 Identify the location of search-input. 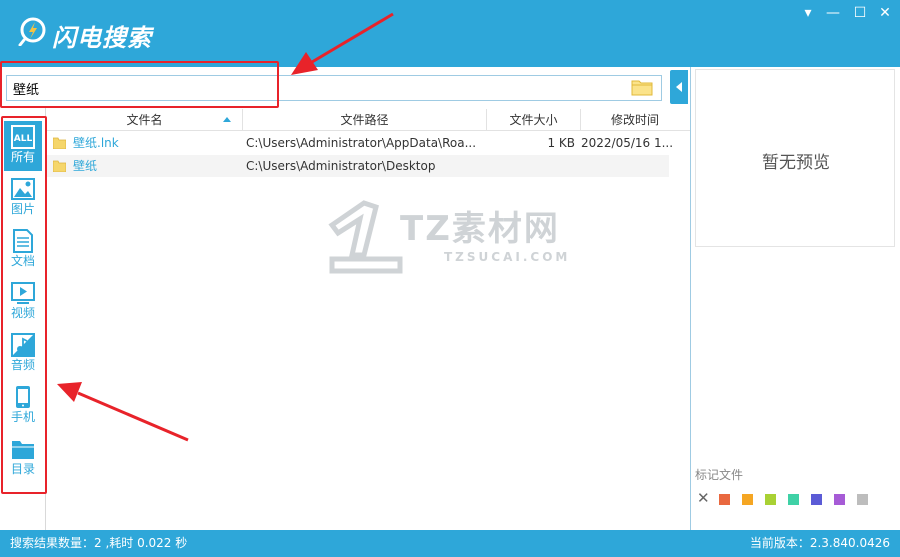
(334, 88).